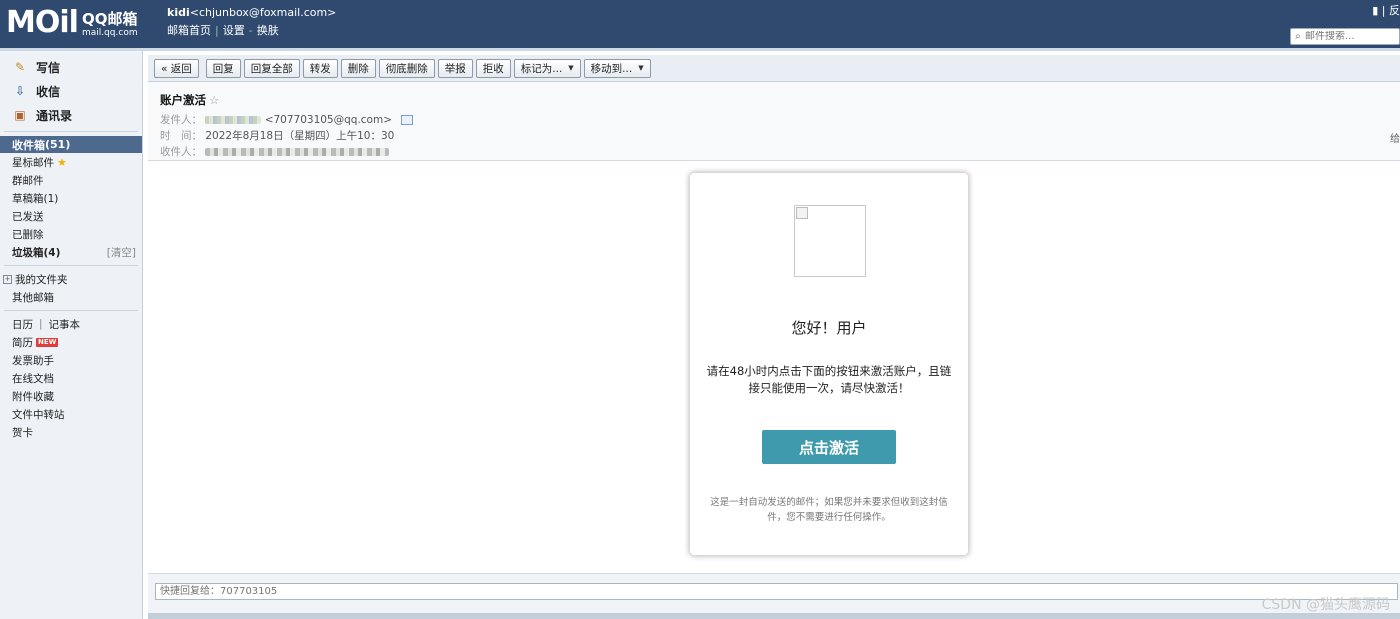 The image size is (1400, 619). What do you see at coordinates (33, 297) in the screenshot?
I see `other-mailbox-label: 其他邮箱` at bounding box center [33, 297].